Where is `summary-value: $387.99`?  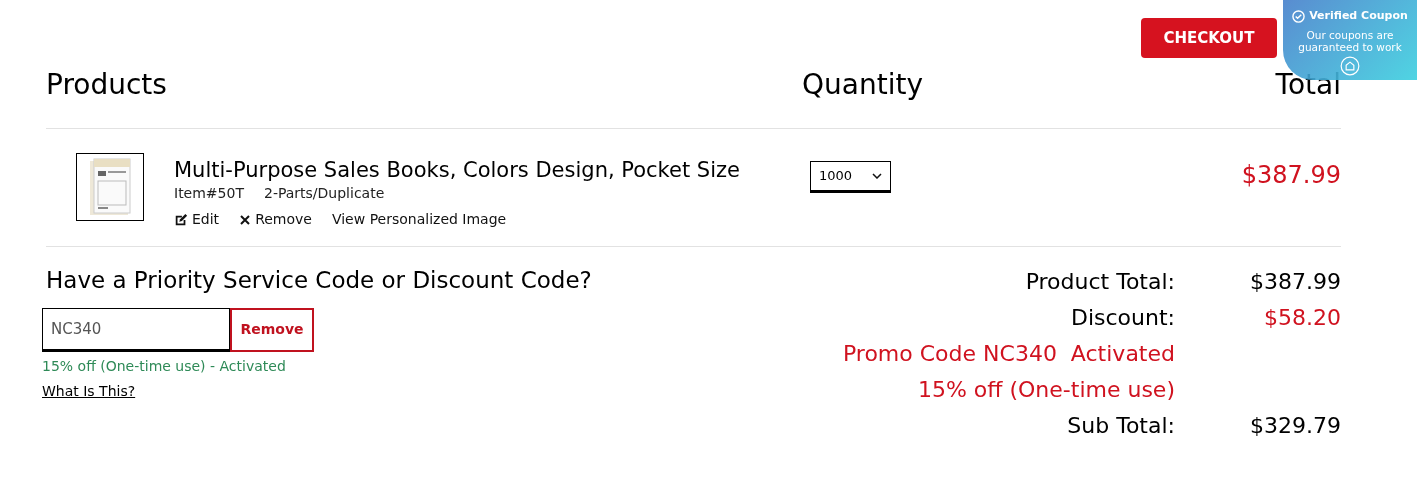
summary-value: $387.99 is located at coordinates (1295, 281).